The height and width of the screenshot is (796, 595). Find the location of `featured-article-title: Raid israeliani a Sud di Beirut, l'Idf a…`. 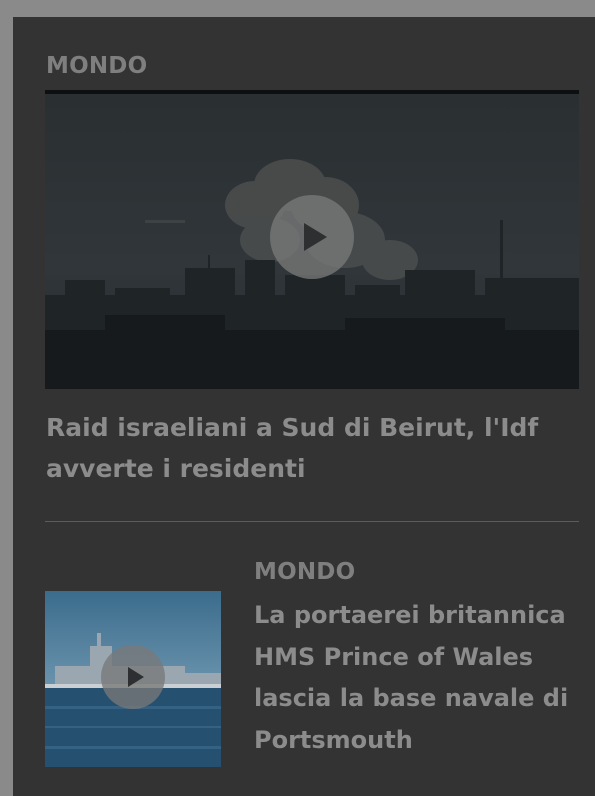

featured-article-title: Raid israeliani a Sud di Beirut, l'Idf a… is located at coordinates (306, 448).